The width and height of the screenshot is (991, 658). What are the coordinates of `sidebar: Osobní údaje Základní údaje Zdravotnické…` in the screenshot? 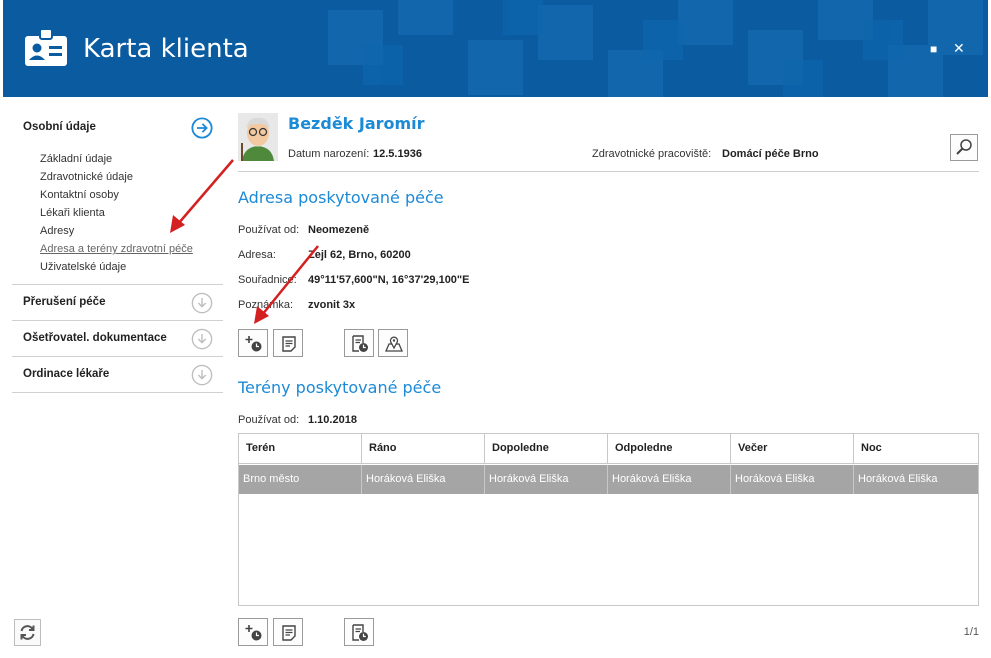 It's located at (117, 251).